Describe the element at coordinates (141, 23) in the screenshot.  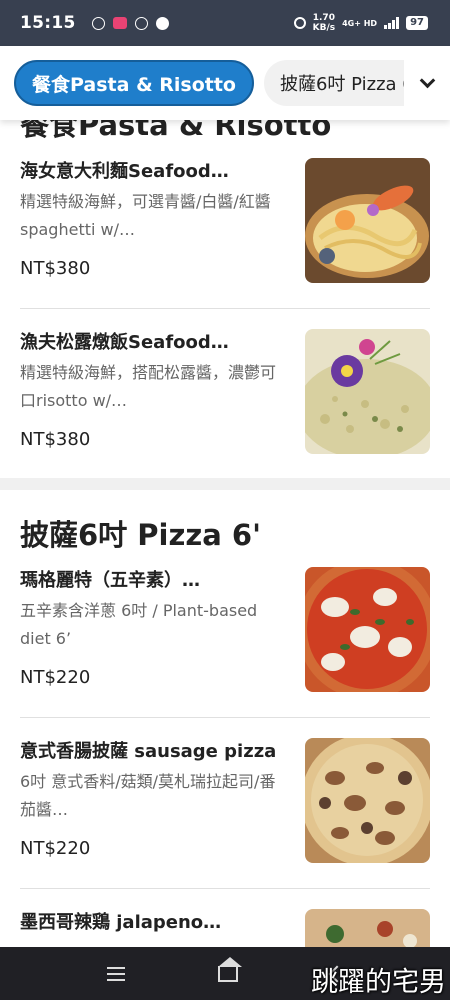
I see `threads-icon` at that location.